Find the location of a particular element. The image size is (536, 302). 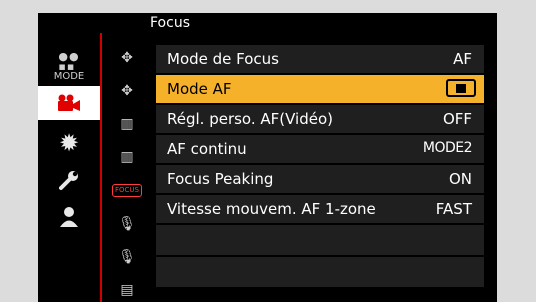

menu-row-custom-af-video: Régl. perso. AF(Vidéo) OFF is located at coordinates (320, 119).